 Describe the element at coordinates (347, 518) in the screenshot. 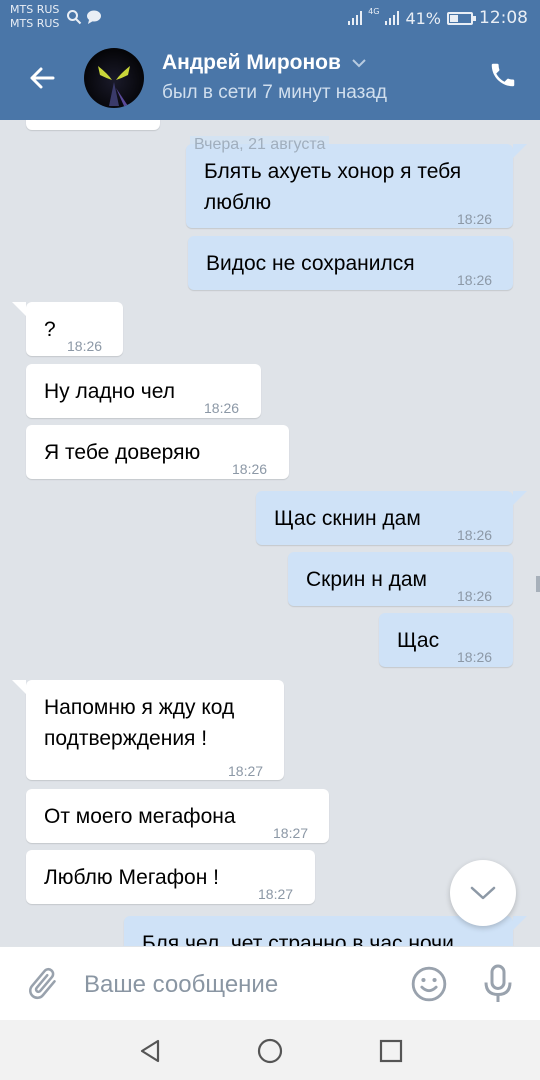

I see `message-text: Щас скнин дам` at that location.